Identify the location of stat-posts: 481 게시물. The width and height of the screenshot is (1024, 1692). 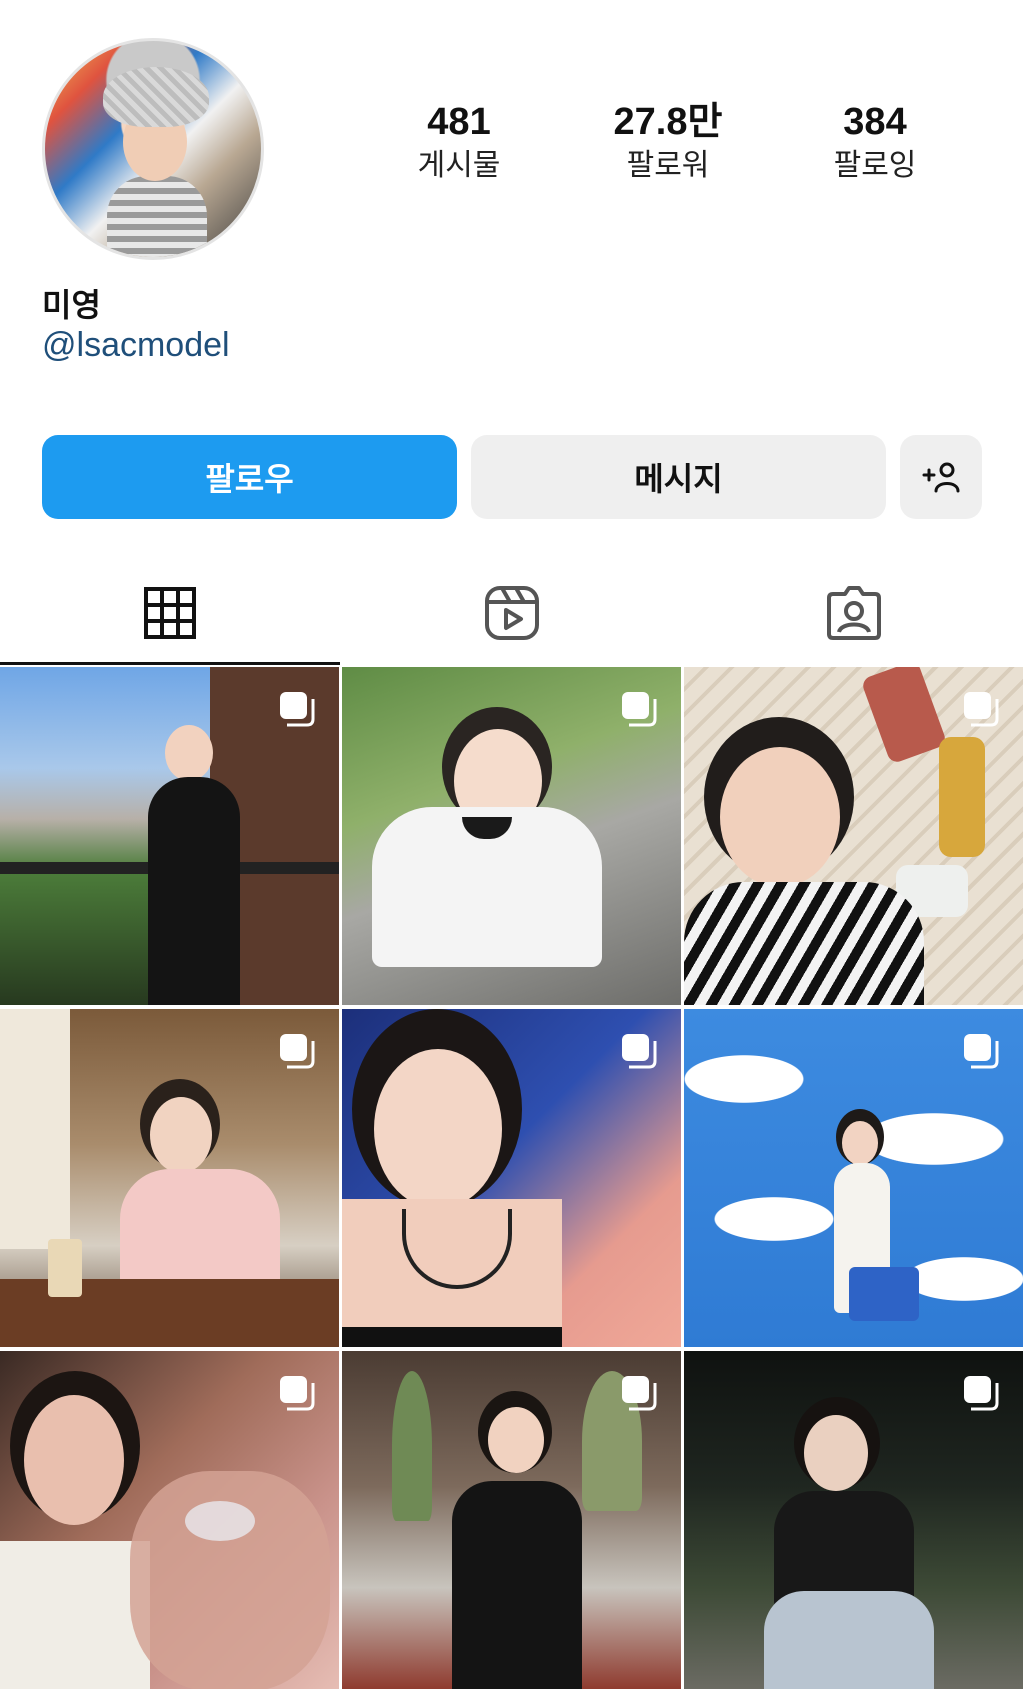
(459, 143).